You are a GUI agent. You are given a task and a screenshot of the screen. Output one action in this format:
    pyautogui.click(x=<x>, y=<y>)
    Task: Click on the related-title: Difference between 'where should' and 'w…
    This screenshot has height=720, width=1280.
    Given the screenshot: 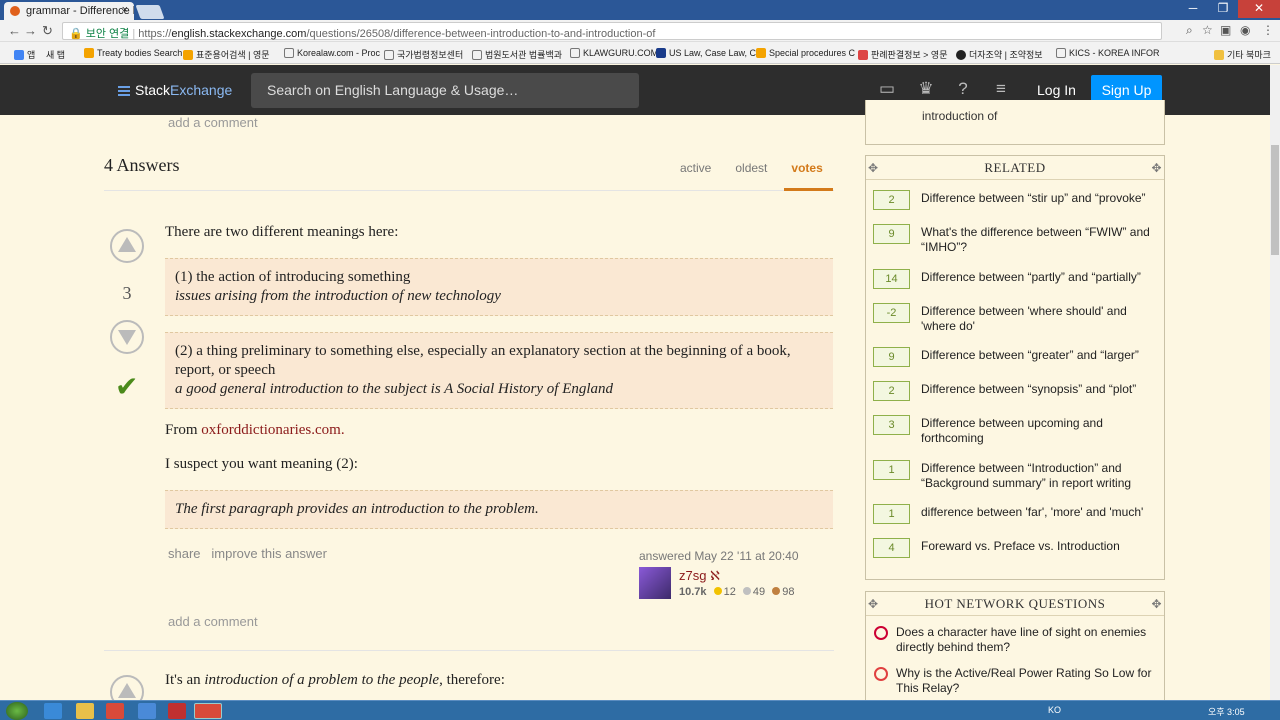 What is the action you would take?
    pyautogui.click(x=1040, y=319)
    